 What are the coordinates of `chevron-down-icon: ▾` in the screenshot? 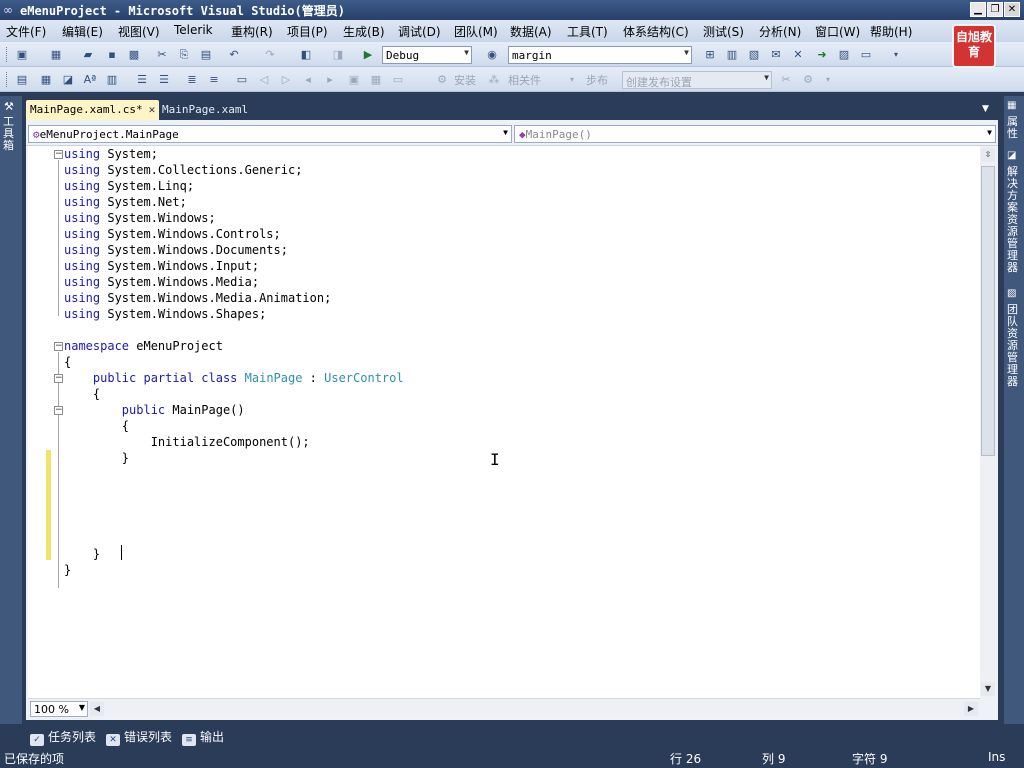 It's located at (572, 79).